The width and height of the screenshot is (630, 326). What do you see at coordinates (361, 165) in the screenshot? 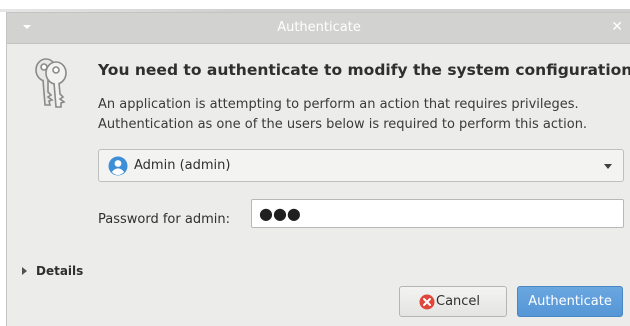
I see `user-select-dropdown: Admin (admin)` at bounding box center [361, 165].